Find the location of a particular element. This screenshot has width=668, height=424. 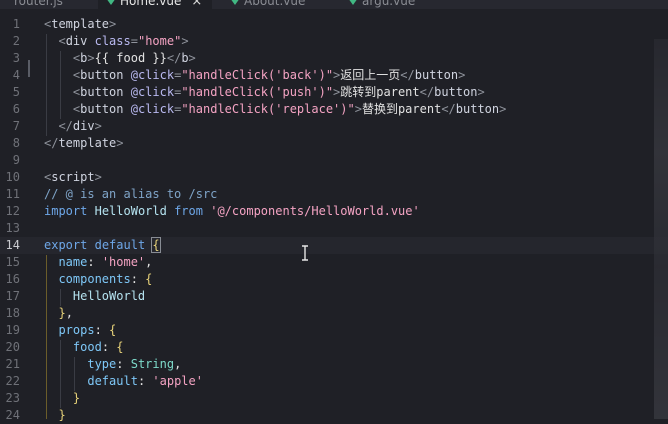

code-token: components is located at coordinates (94, 279).